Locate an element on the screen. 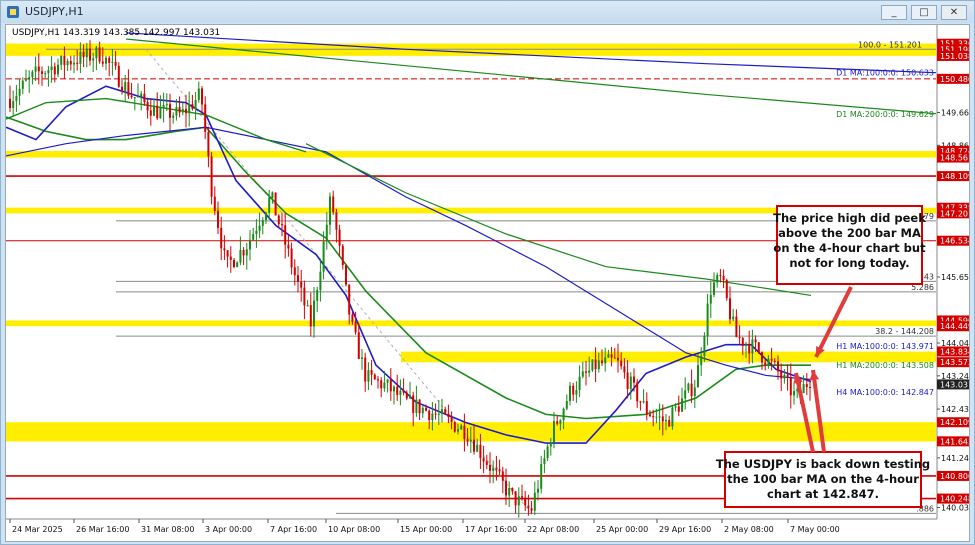 The height and width of the screenshot is (545, 975). time-tick-label: 15 Apr 00:00 is located at coordinates (426, 529).